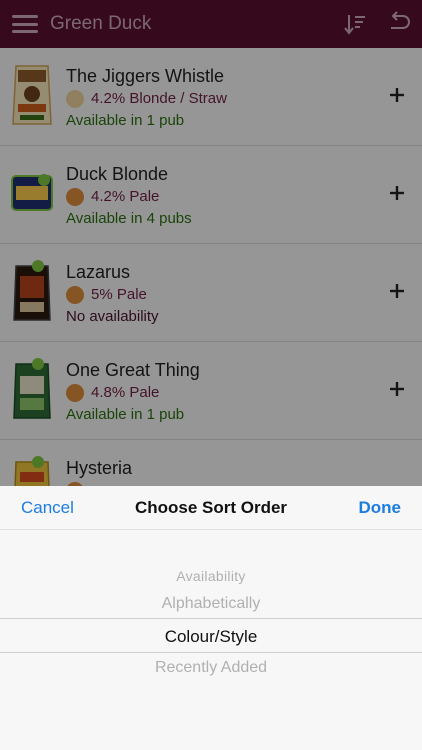 This screenshot has height=750, width=422. I want to click on done-button: Done, so click(380, 508).